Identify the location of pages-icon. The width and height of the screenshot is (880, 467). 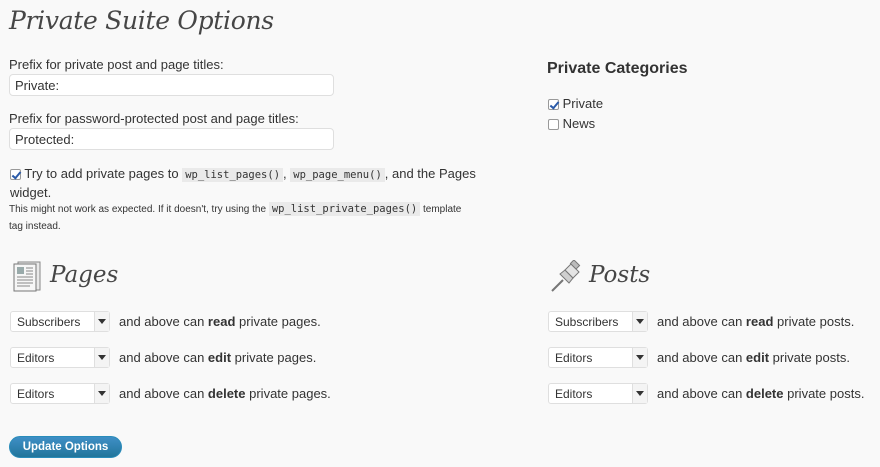
(27, 276).